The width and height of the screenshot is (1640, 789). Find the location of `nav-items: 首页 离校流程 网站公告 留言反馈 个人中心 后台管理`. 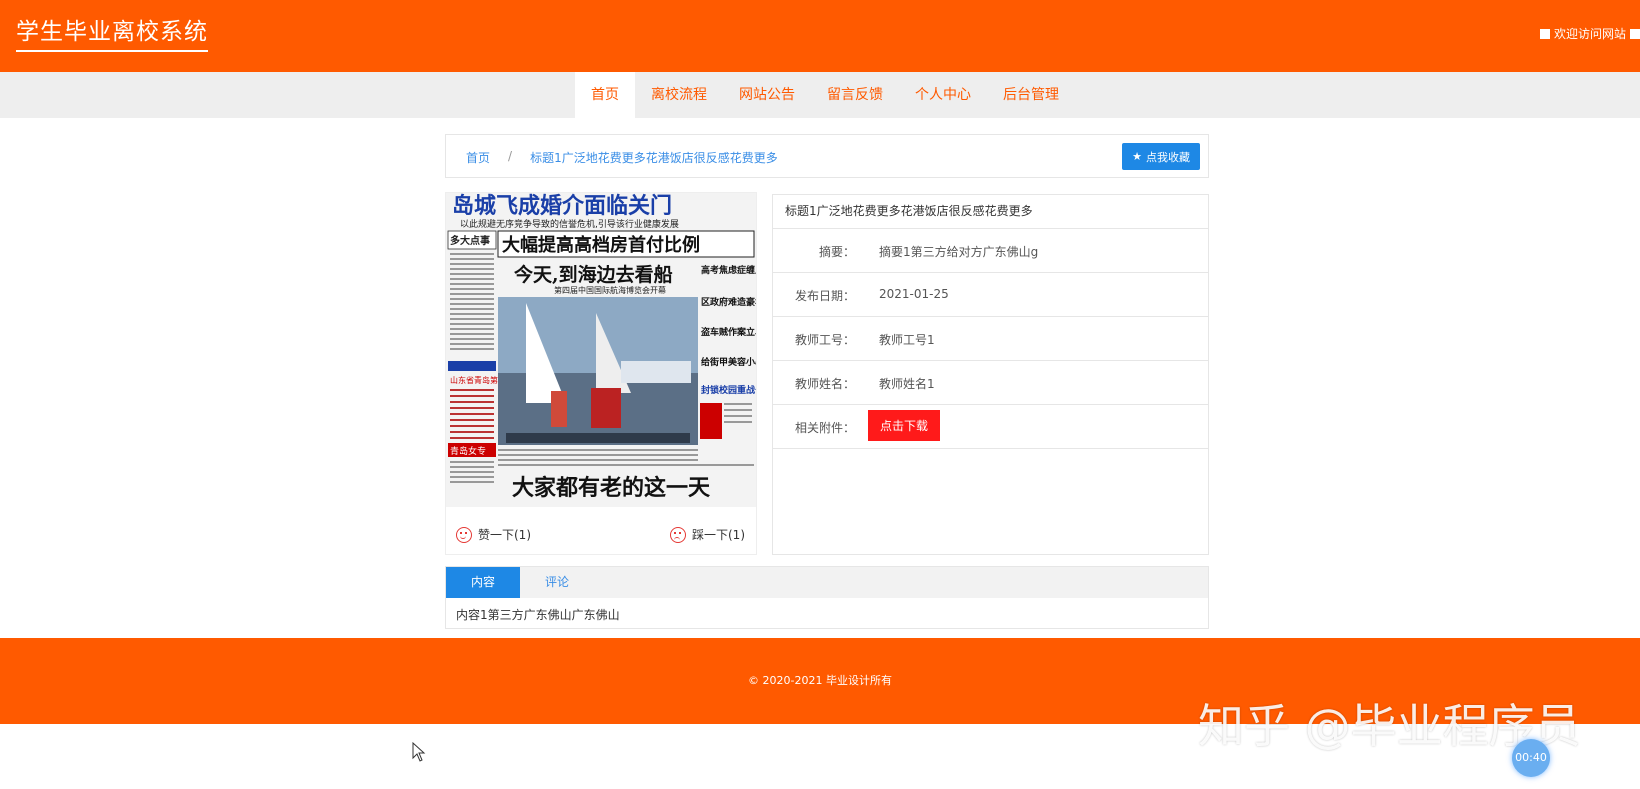

nav-items: 首页 离校流程 网站公告 留言反馈 个人中心 后台管理 is located at coordinates (825, 95).